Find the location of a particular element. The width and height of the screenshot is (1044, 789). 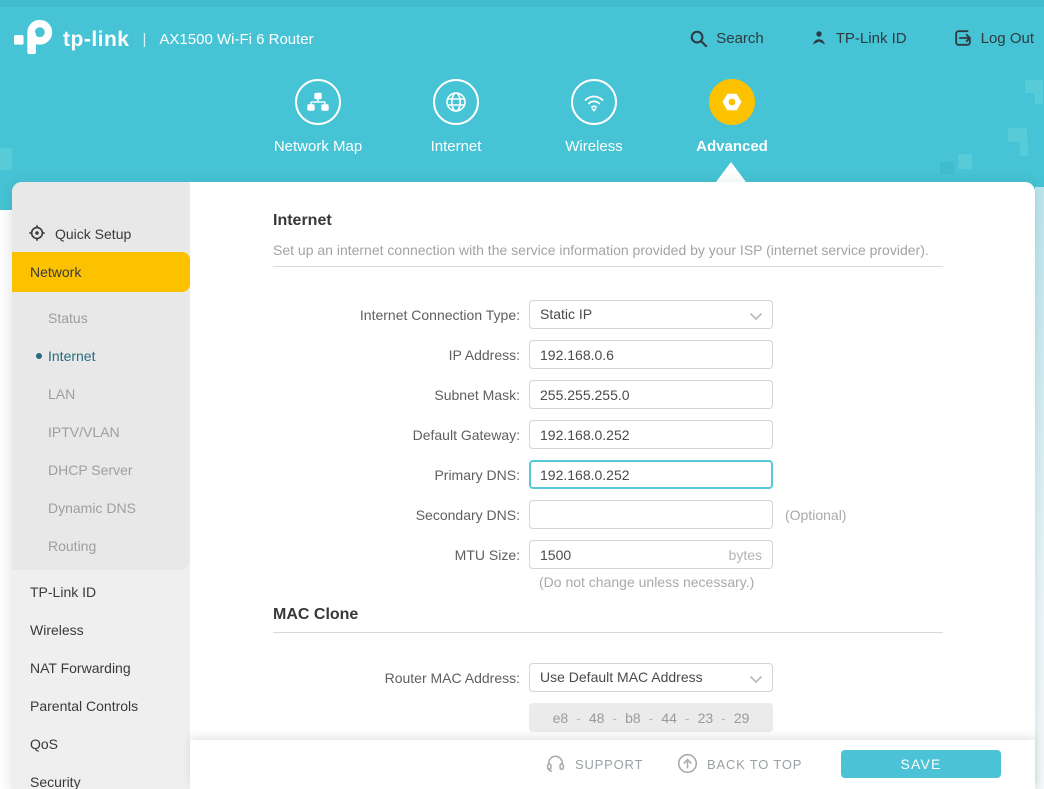

back-to-top-button: BACK TO TOP is located at coordinates (739, 764).